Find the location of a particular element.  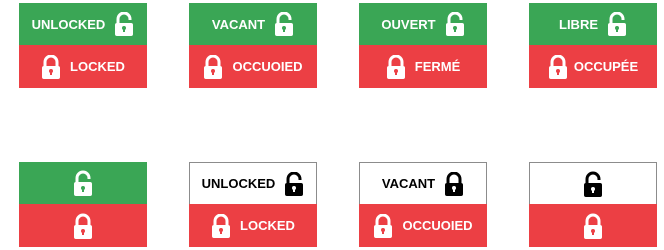

sign-vacant-occupied-mono: VACANT OCCUOIED is located at coordinates (423, 204).